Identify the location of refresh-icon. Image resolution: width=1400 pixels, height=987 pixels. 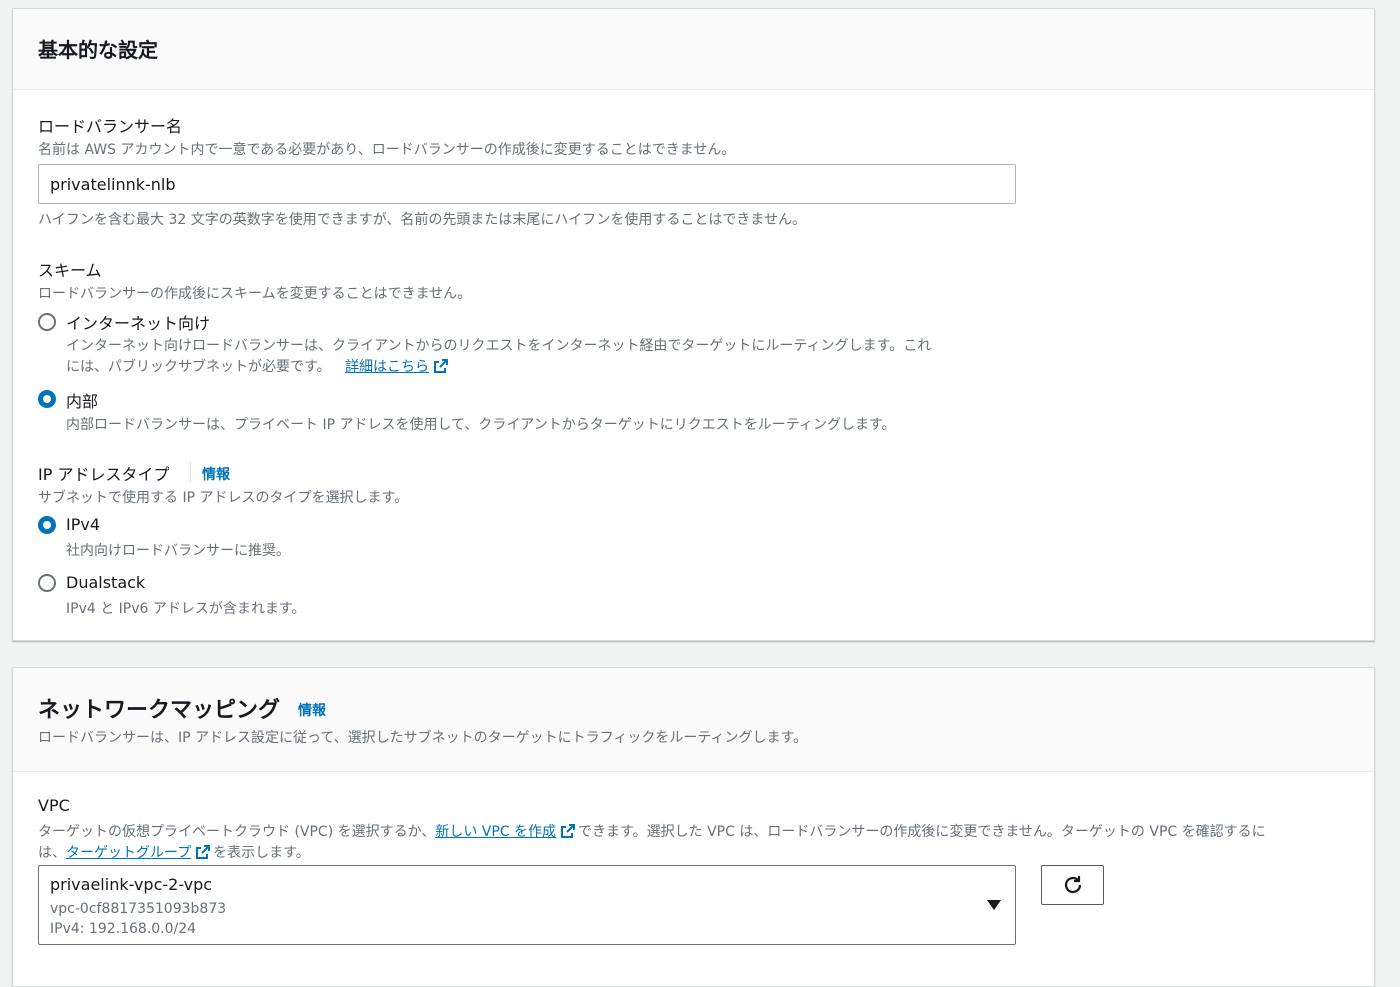
(1072, 885).